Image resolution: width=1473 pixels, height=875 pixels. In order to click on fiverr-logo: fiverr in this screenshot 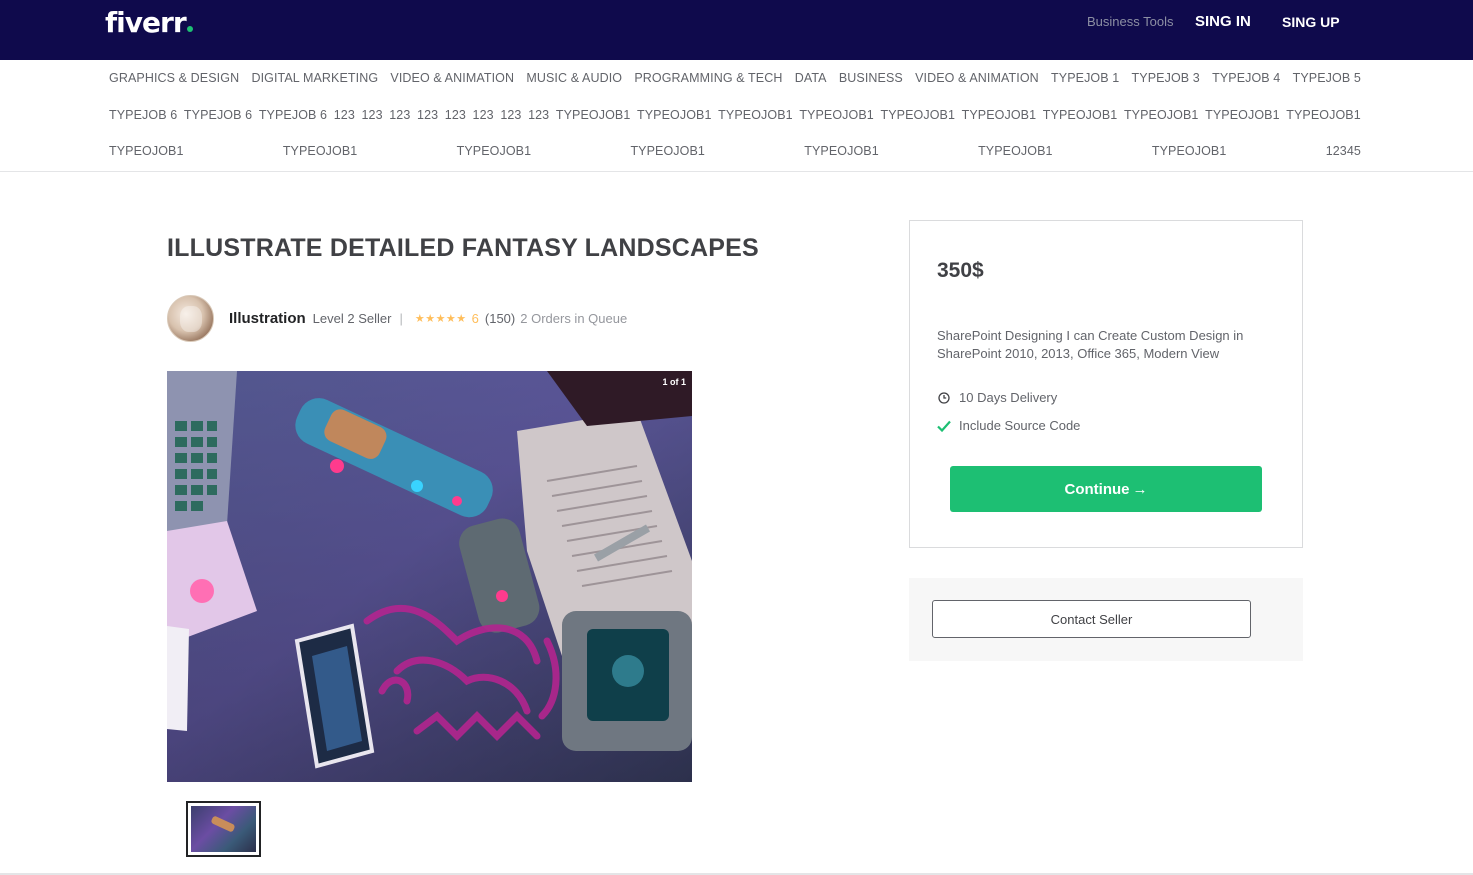, I will do `click(149, 22)`.